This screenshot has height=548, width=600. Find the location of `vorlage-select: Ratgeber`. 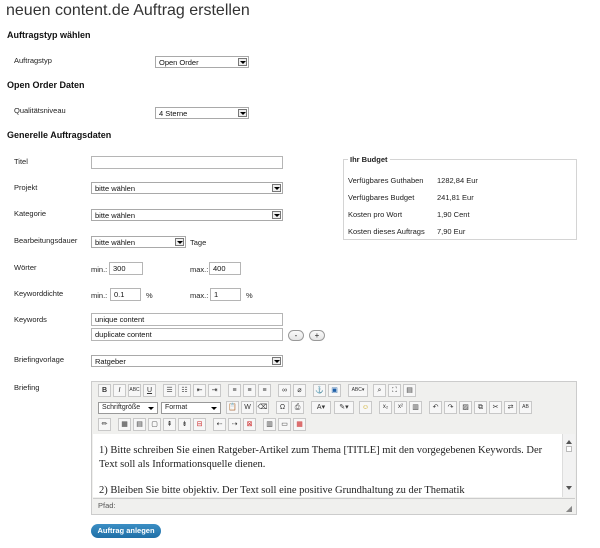

vorlage-select: Ratgeber is located at coordinates (187, 361).